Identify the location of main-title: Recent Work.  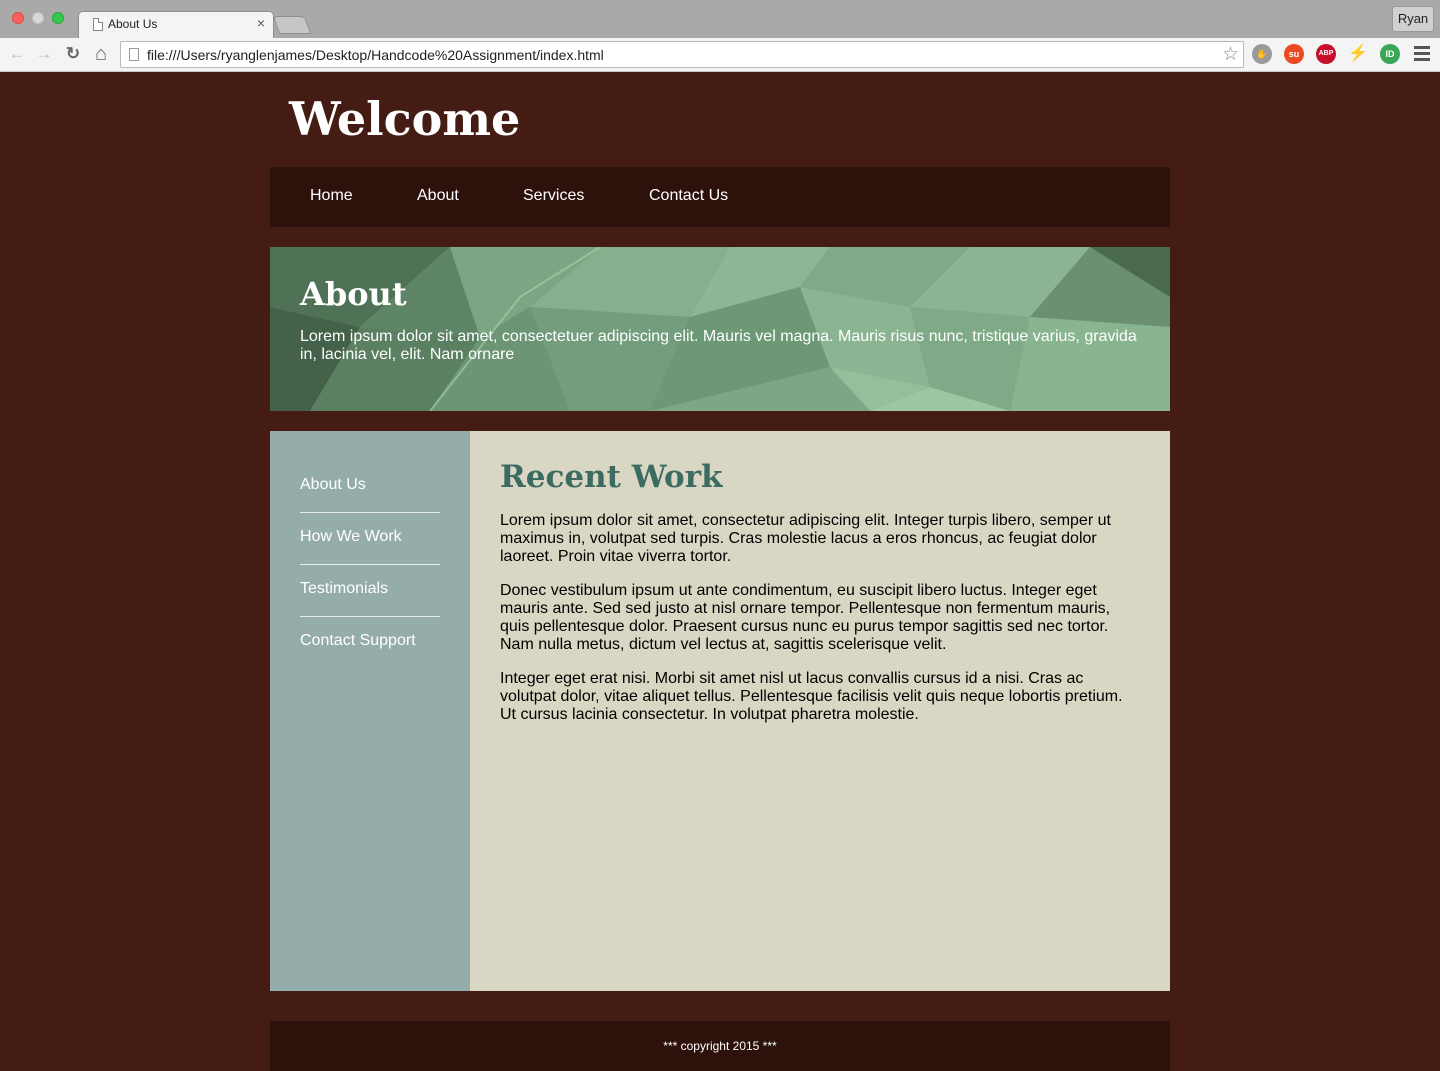
(611, 477).